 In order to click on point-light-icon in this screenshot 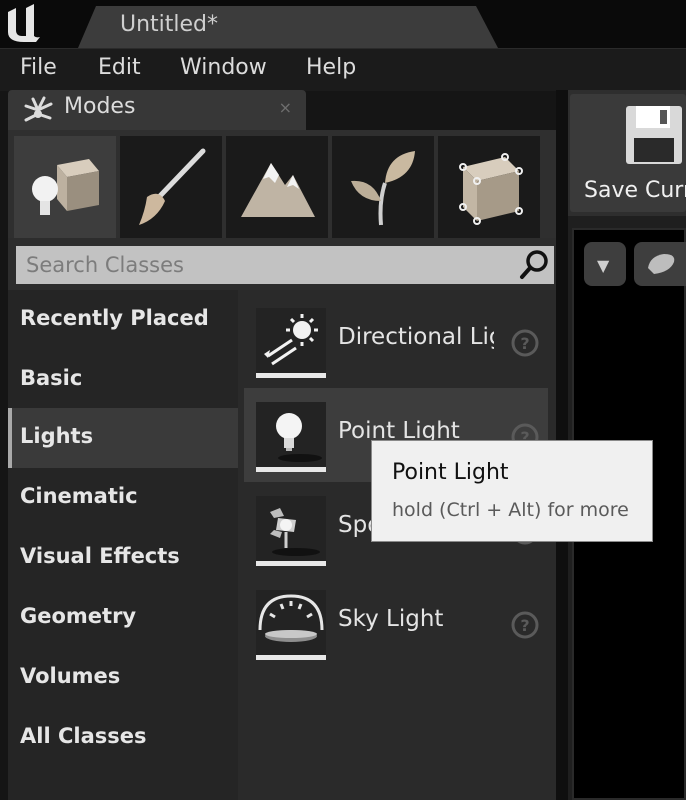, I will do `click(299, 437)`.